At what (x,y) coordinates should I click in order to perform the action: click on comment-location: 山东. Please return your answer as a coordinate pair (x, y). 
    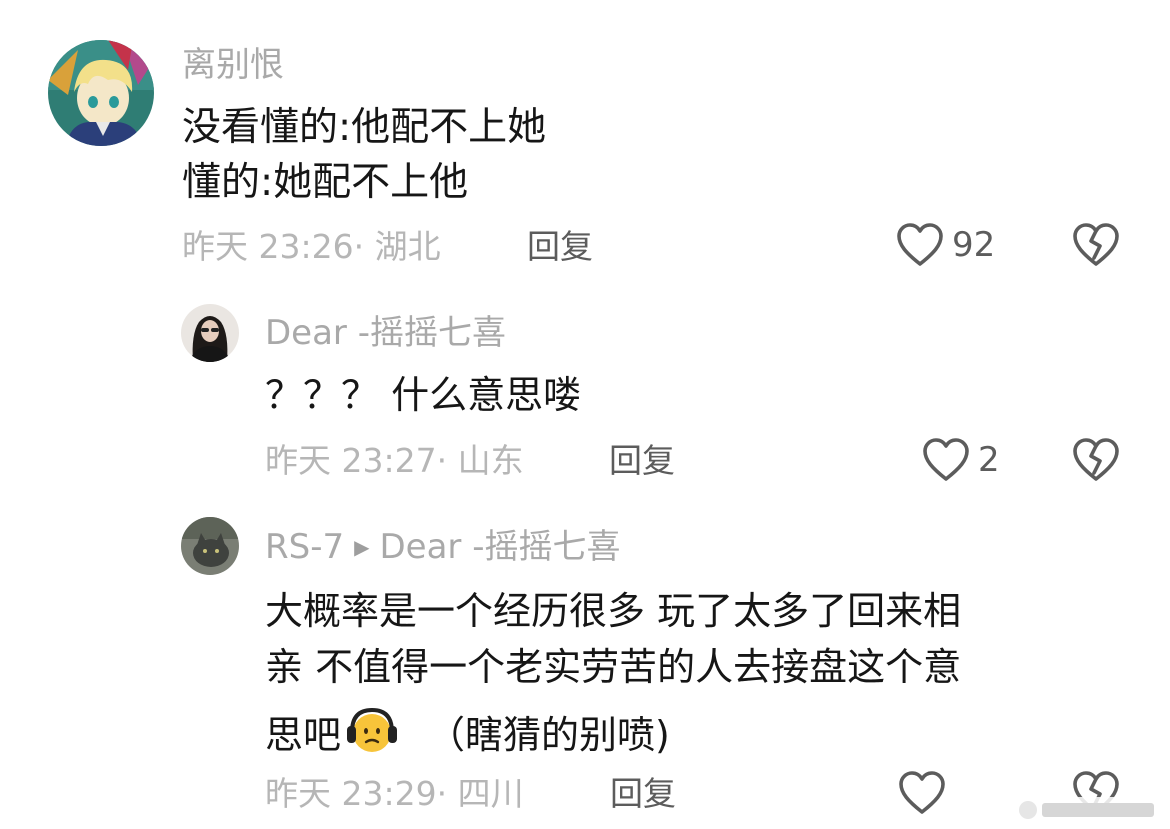
    Looking at the image, I should click on (490, 460).